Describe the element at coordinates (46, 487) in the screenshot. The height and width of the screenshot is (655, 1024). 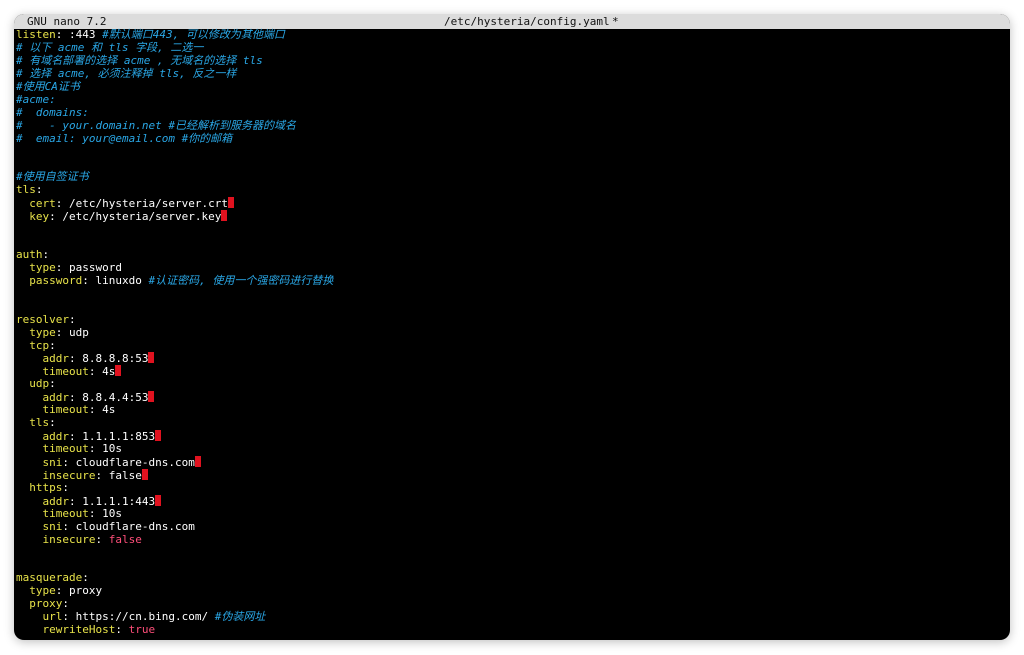
I see `yaml-key: https` at that location.